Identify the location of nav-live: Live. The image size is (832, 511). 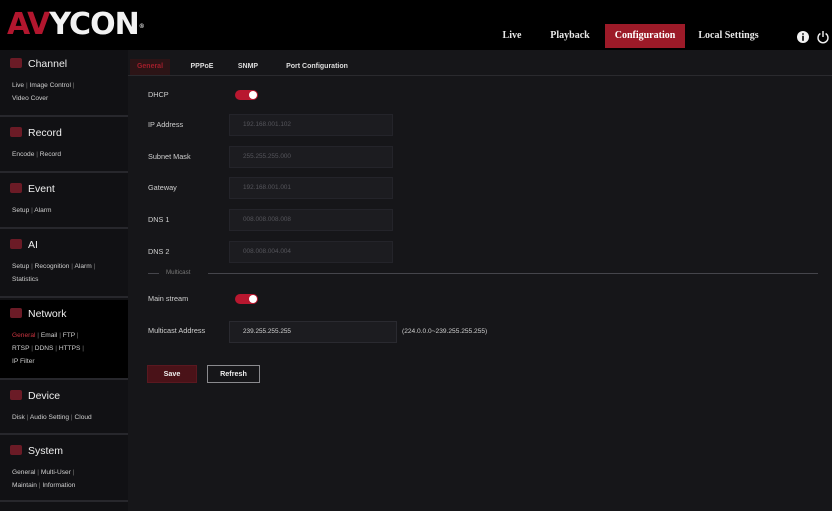
(512, 36).